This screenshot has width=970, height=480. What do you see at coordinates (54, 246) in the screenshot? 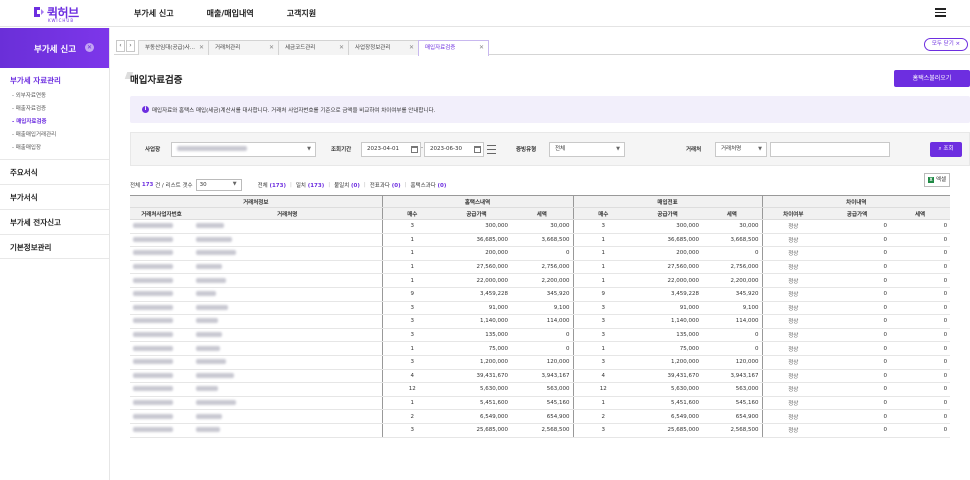
I see `sidebar-menu-basic-info: 기본정보관리` at bounding box center [54, 246].